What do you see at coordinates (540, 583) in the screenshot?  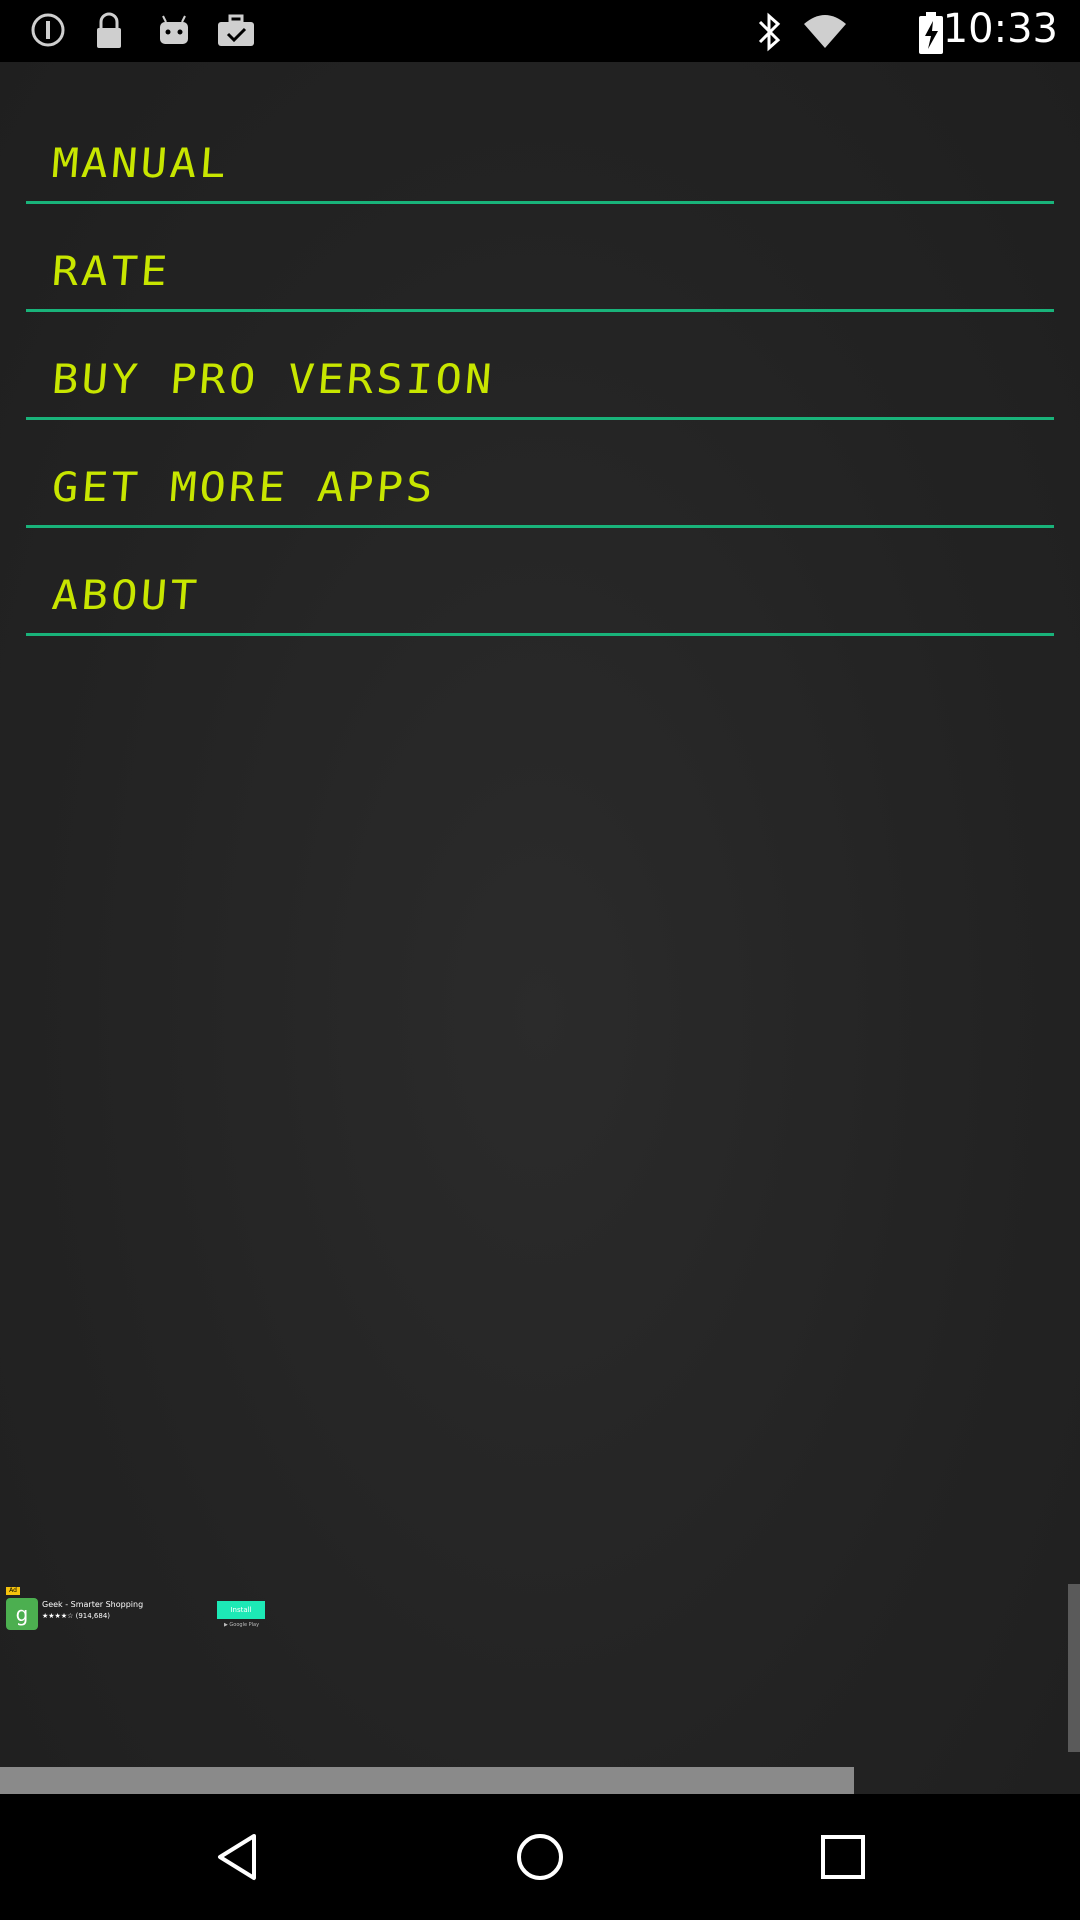 I see `menu-item-about: About` at bounding box center [540, 583].